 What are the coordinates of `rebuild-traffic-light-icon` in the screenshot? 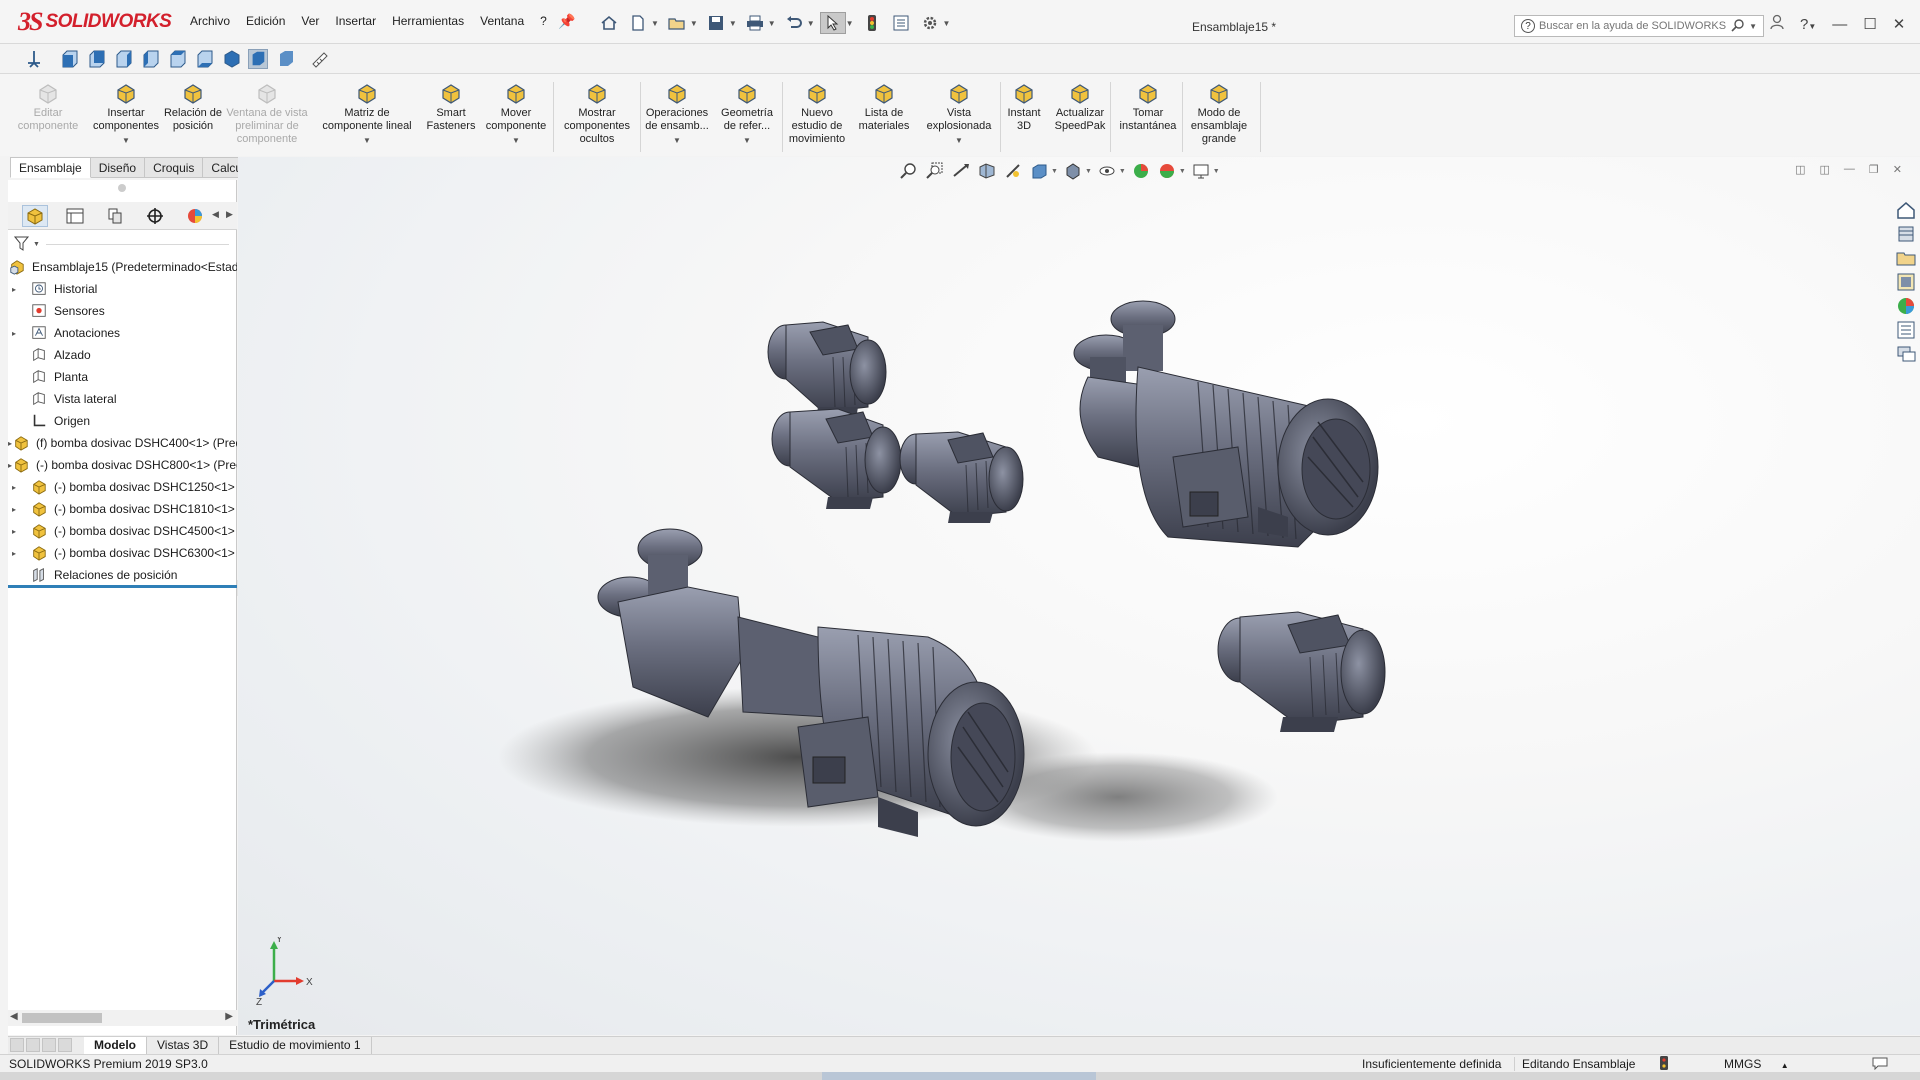 It's located at (872, 23).